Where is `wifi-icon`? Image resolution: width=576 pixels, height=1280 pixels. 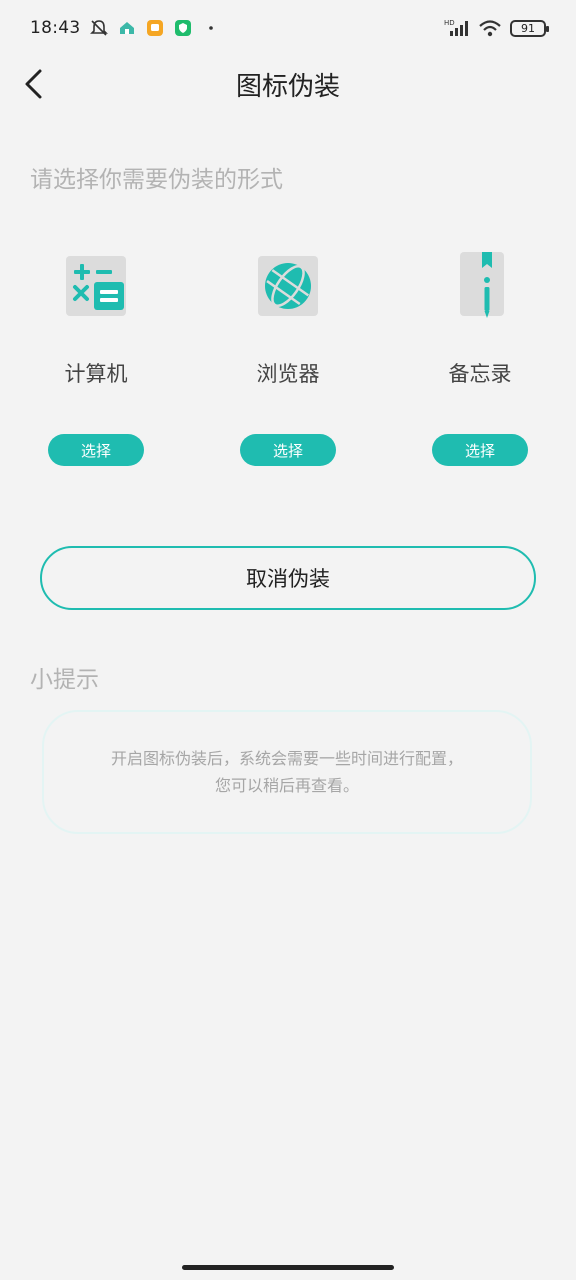
wifi-icon is located at coordinates (490, 28).